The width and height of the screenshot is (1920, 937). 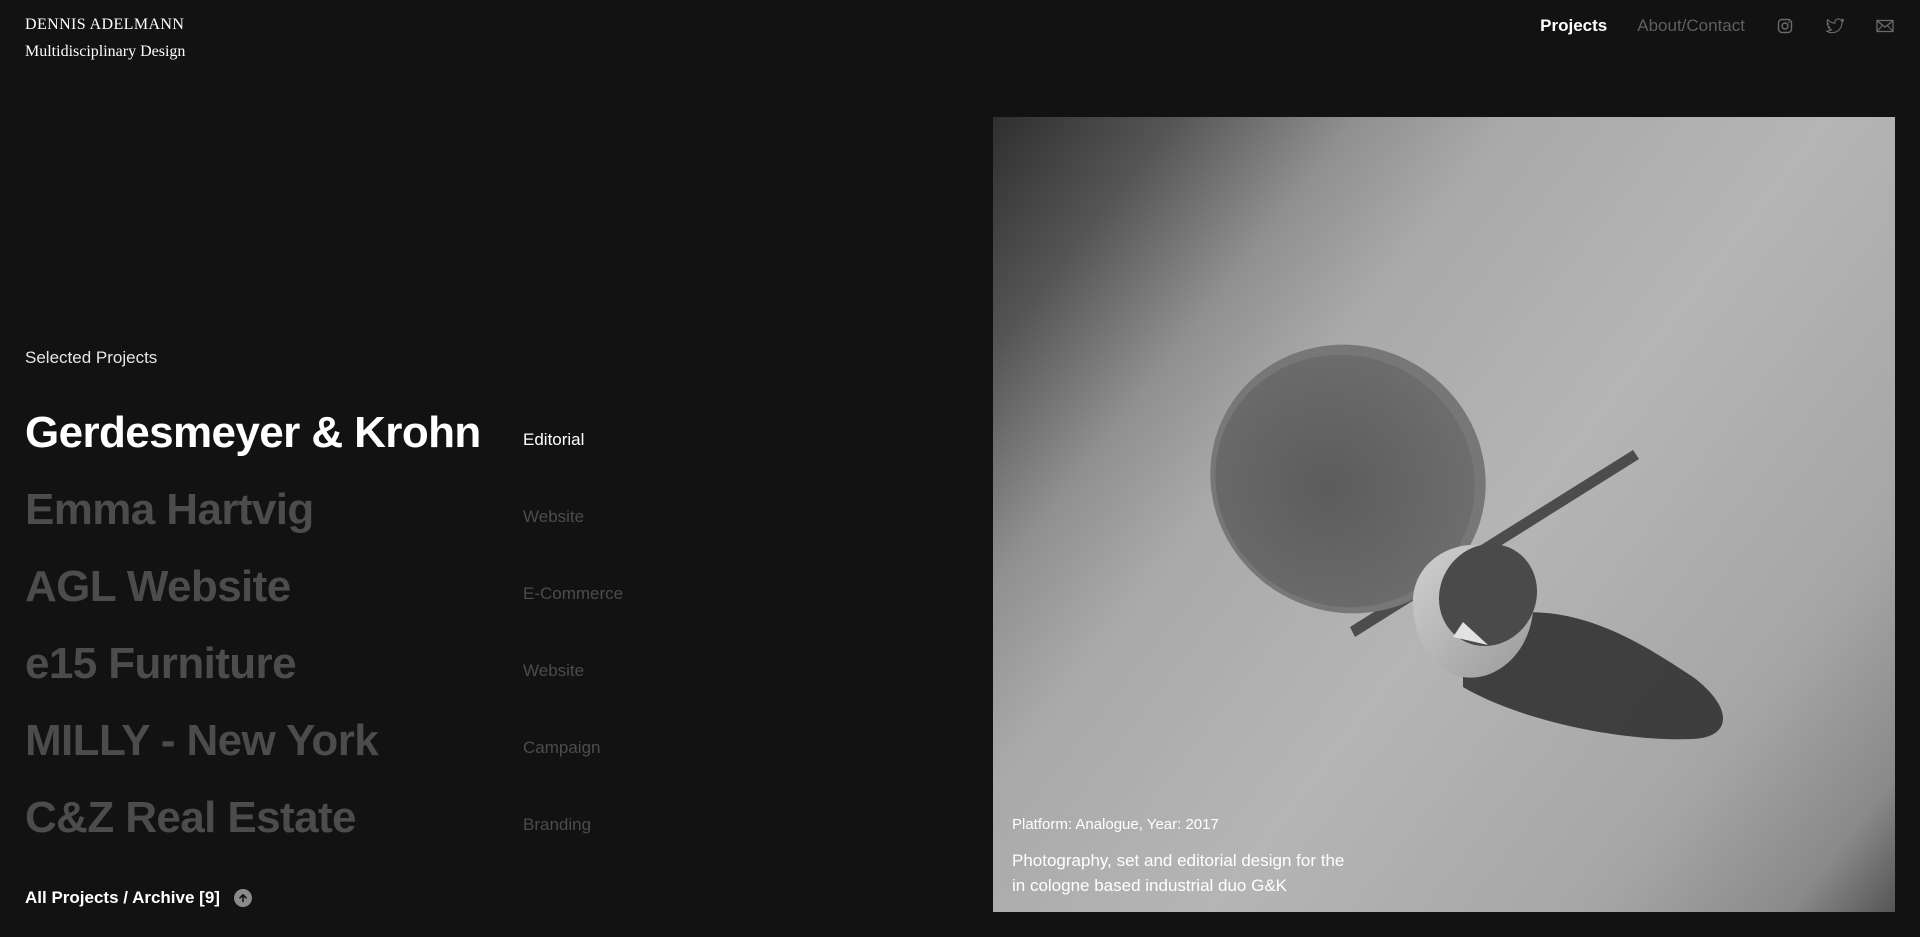 I want to click on mail-icon, so click(x=1885, y=26).